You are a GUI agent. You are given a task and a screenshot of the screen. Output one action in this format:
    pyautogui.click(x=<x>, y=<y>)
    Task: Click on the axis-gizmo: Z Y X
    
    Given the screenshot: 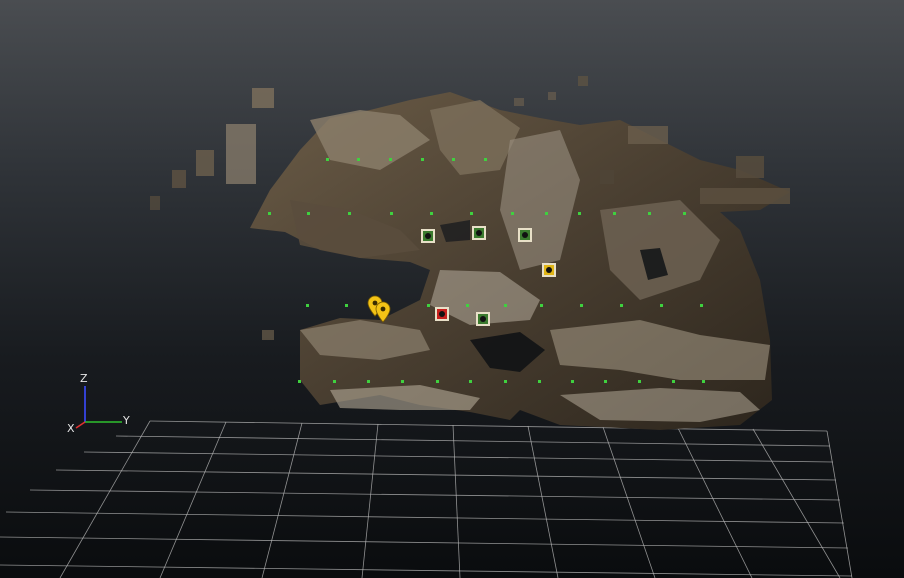 What is the action you would take?
    pyautogui.click(x=98, y=403)
    